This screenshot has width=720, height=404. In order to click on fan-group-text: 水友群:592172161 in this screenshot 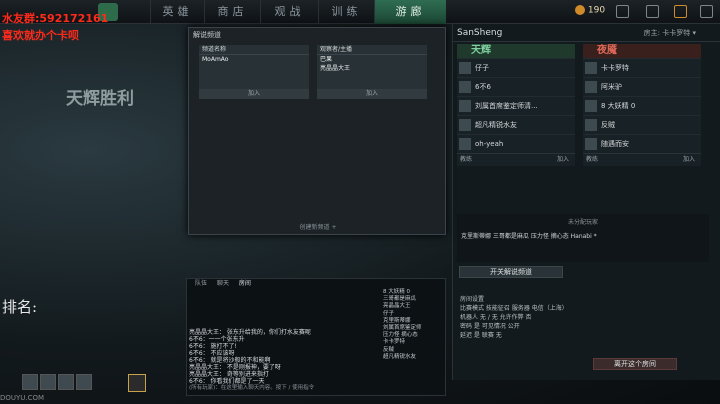, I will do `click(55, 18)`.